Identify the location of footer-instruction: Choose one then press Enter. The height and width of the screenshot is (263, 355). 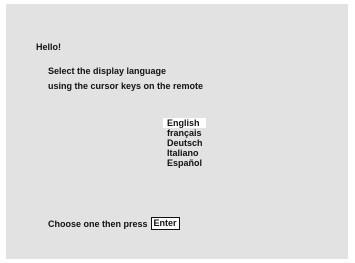
(114, 223).